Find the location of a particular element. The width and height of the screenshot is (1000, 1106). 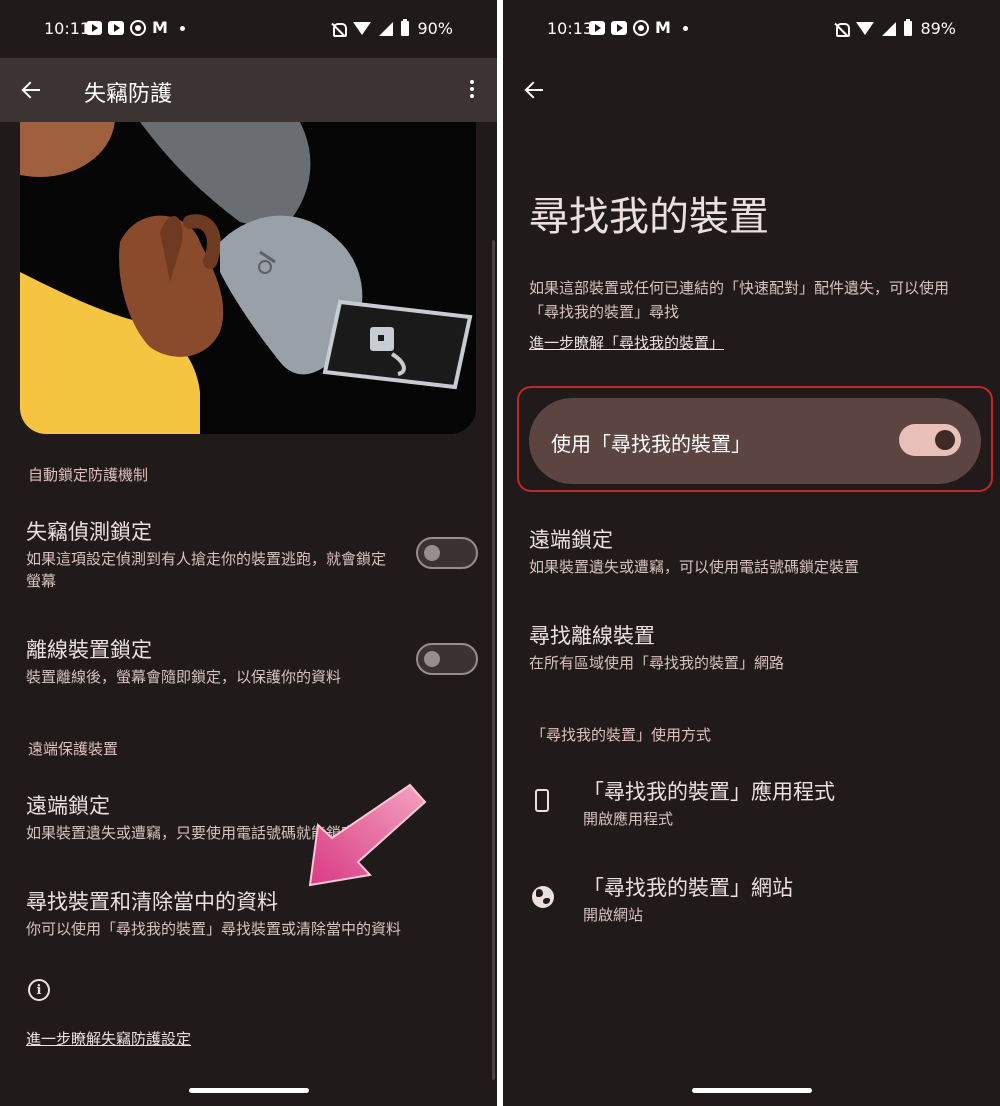

use-find-my-device-label: 使用「尋找我的裝置」 is located at coordinates (651, 444).